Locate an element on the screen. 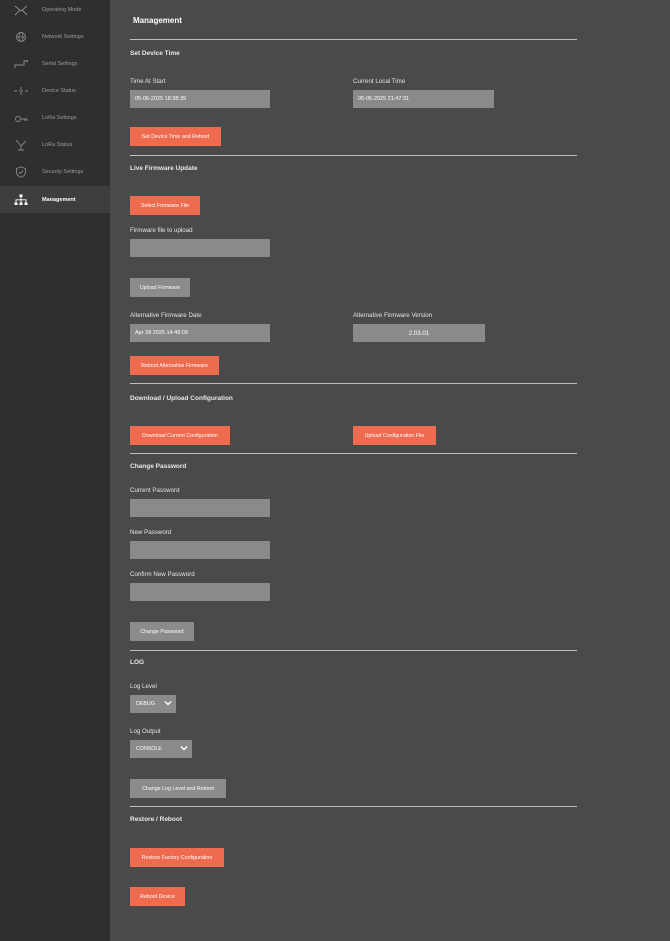 This screenshot has width=670, height=941. confirm-password-input is located at coordinates (200, 592).